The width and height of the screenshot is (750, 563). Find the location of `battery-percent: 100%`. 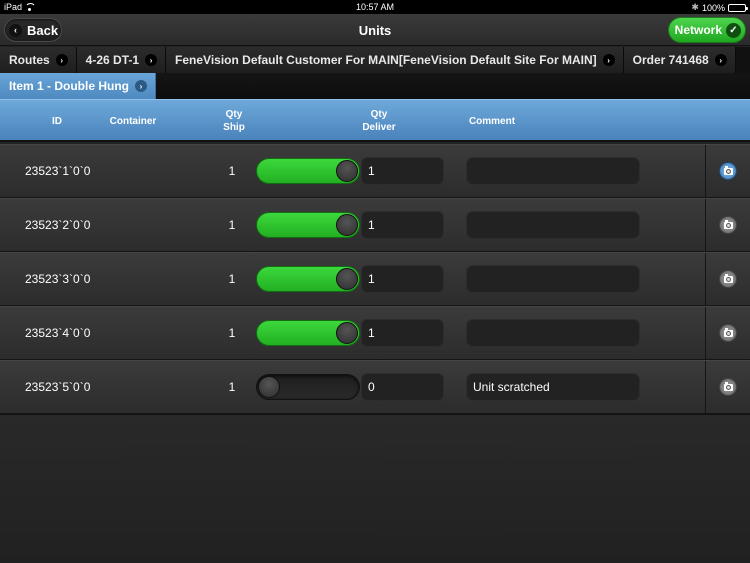

battery-percent: 100% is located at coordinates (713, 7).